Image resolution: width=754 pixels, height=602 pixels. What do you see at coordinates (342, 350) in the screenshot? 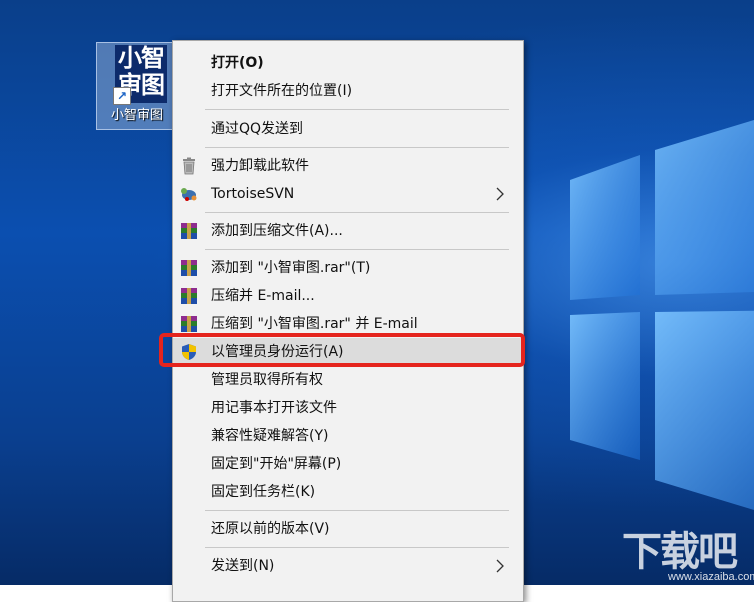
I see `highlight-annotation-box` at bounding box center [342, 350].